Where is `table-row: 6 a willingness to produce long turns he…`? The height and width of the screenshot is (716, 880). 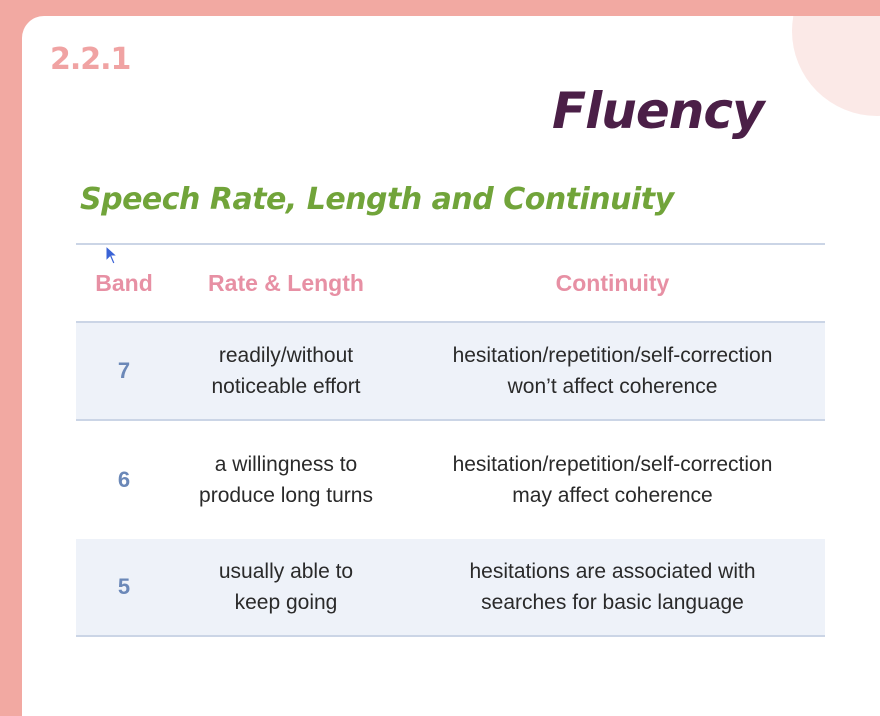
table-row: 6 a willingness to produce long turns he… is located at coordinates (450, 480).